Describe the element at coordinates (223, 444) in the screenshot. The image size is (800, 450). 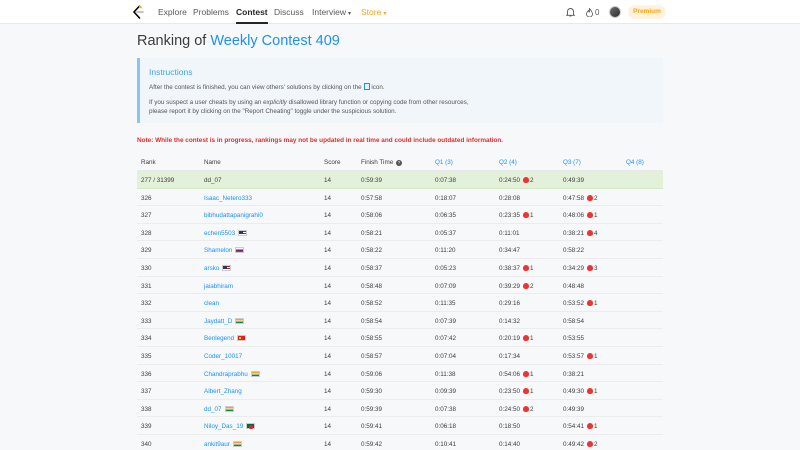
I see `user-name-link: ankit9aur` at that location.